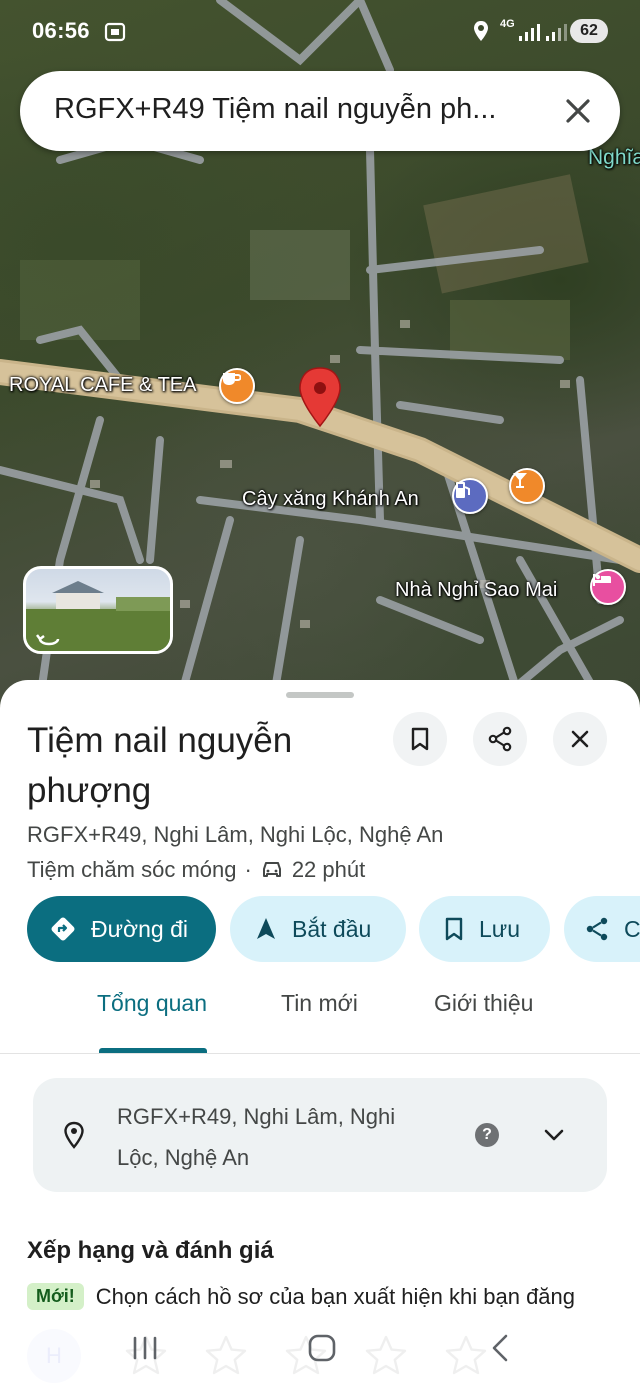  I want to click on place-meta: Tiệm chăm sóc móng · 22 phút, so click(196, 870).